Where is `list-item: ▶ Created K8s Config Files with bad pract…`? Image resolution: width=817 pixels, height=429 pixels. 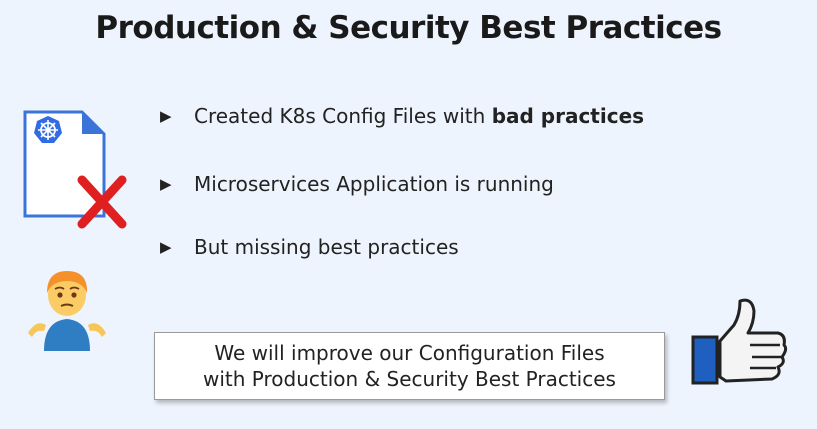 list-item: ▶ Created K8s Config Files with bad pract… is located at coordinates (402, 116).